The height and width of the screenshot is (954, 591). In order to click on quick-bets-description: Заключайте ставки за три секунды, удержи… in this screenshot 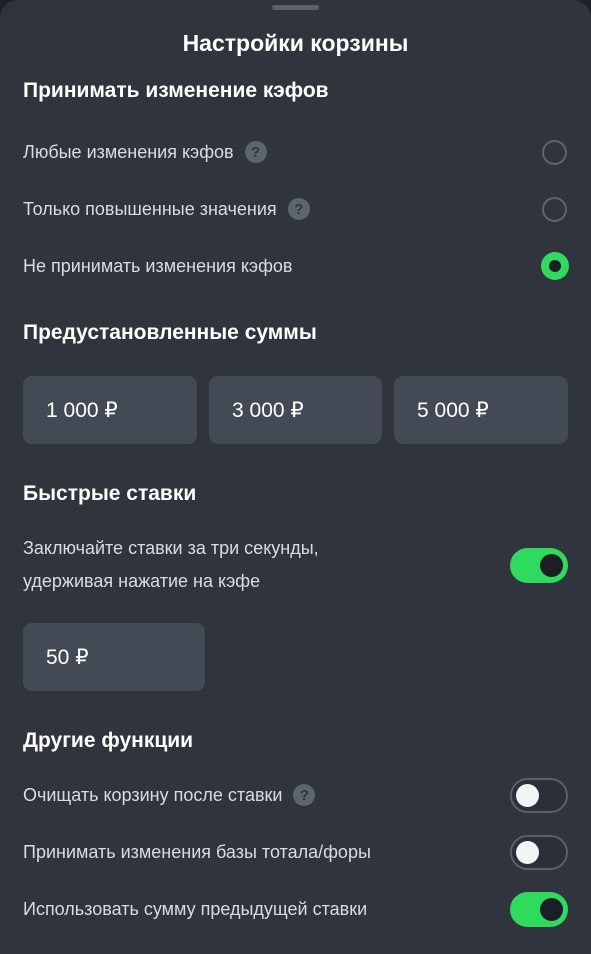, I will do `click(243, 565)`.